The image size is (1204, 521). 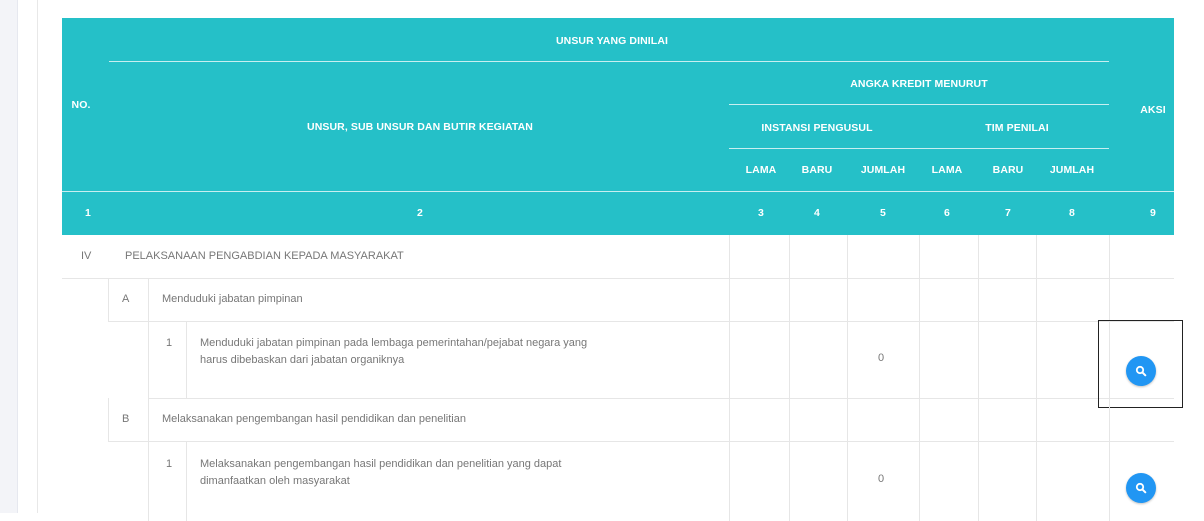 What do you see at coordinates (88, 213) in the screenshot?
I see `col-number-1: 1` at bounding box center [88, 213].